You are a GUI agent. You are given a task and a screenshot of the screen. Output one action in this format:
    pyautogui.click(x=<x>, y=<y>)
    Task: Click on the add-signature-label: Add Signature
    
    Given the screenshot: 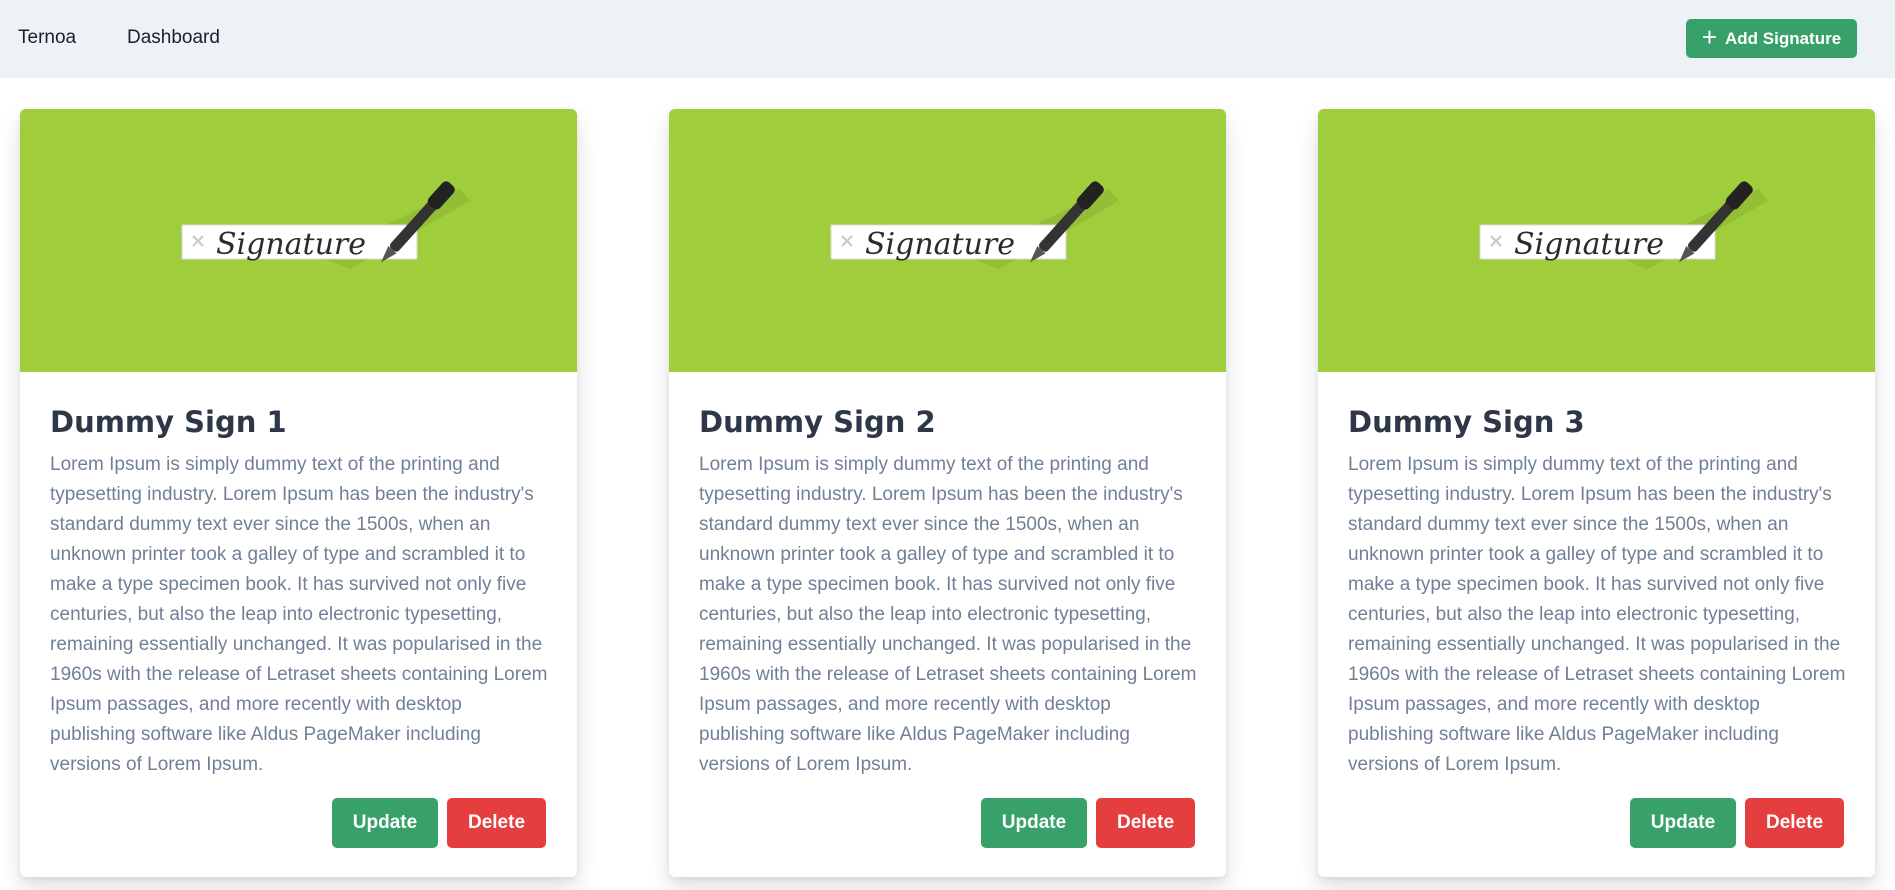 What is the action you would take?
    pyautogui.click(x=1783, y=38)
    